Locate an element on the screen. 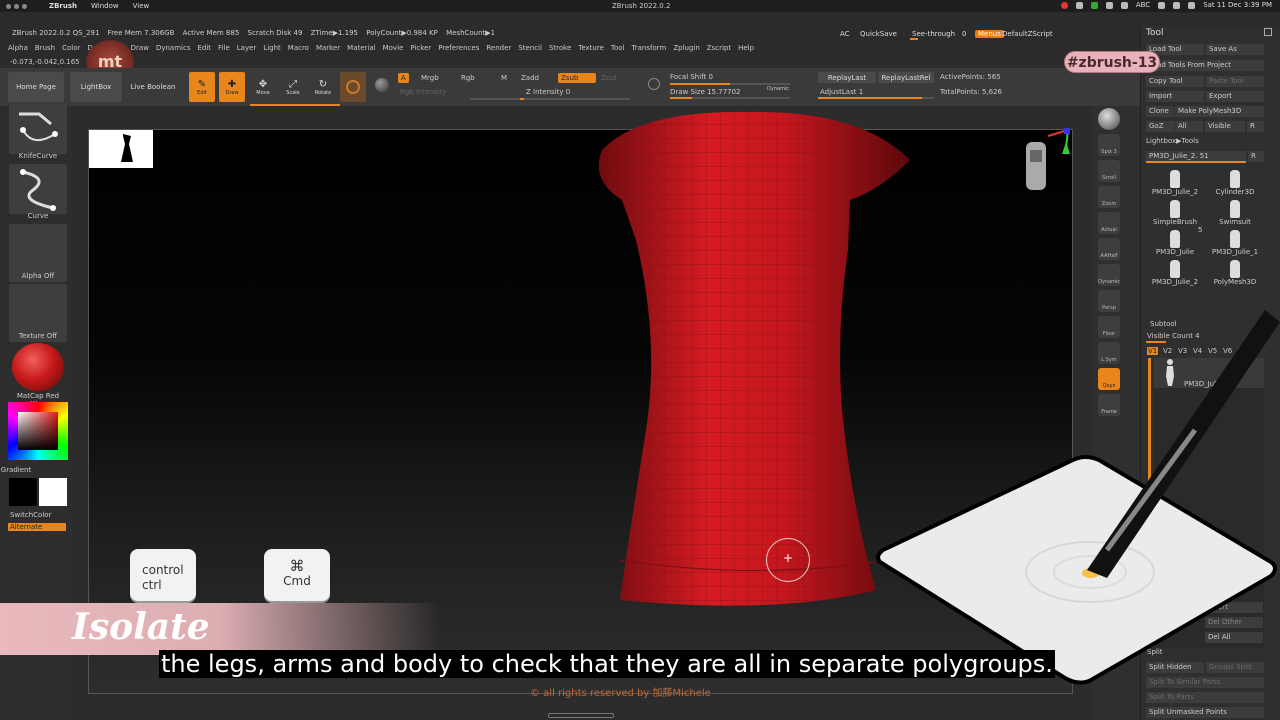 Image resolution: width=1280 pixels, height=720 pixels. export-button: Export is located at coordinates (1235, 96).